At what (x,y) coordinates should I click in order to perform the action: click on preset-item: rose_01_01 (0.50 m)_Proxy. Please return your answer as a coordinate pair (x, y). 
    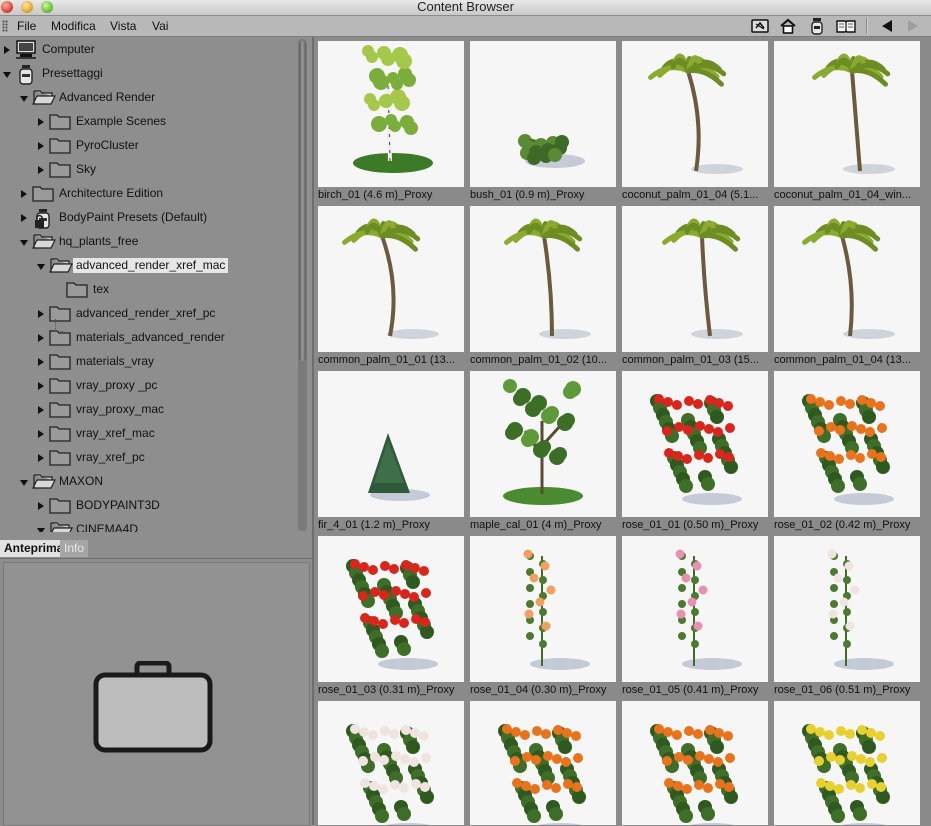
    Looking at the image, I should click on (694, 449).